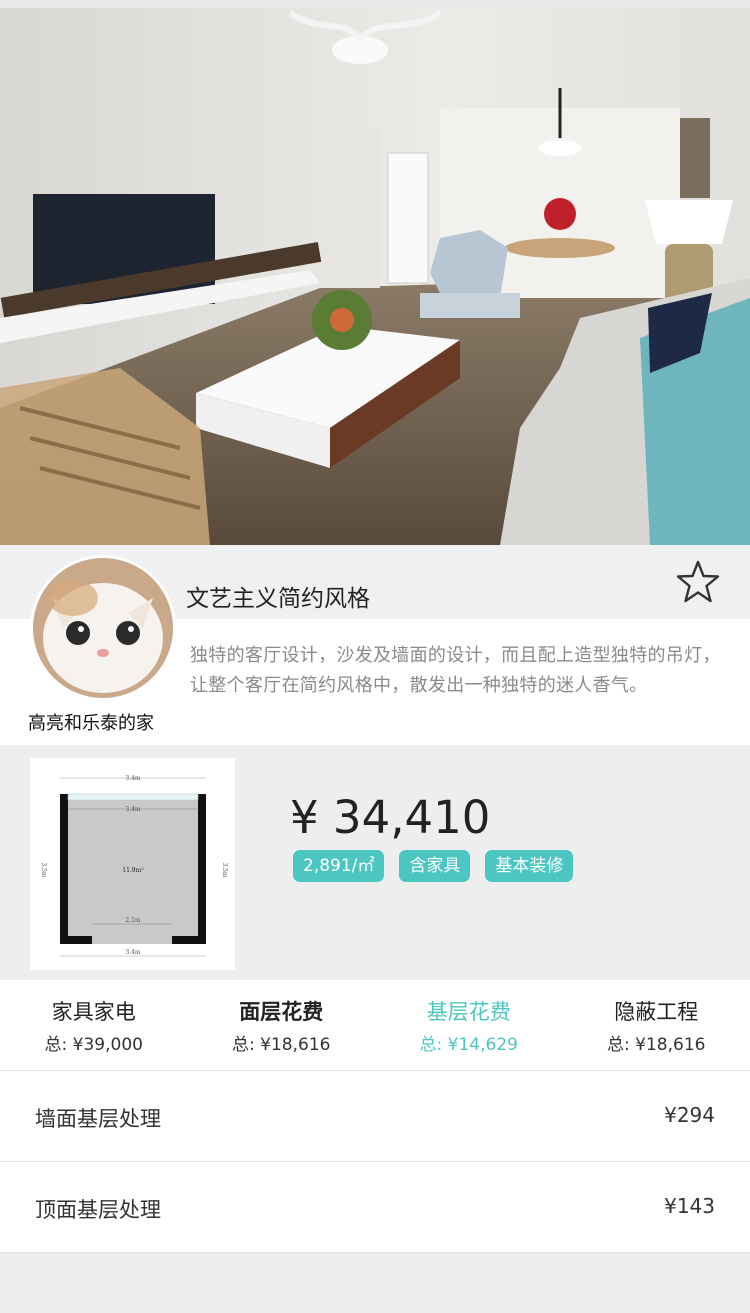 The width and height of the screenshot is (750, 1313). I want to click on tab-label: 隐蔽工程, so click(656, 1011).